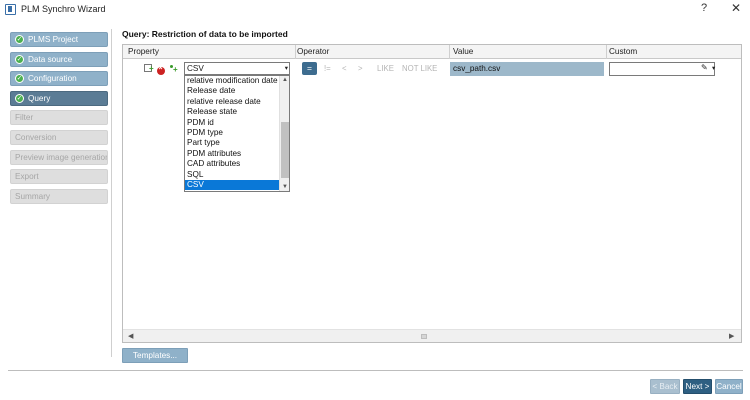 This screenshot has height=400, width=750. What do you see at coordinates (729, 386) in the screenshot?
I see `cancel-button: Cancel` at bounding box center [729, 386].